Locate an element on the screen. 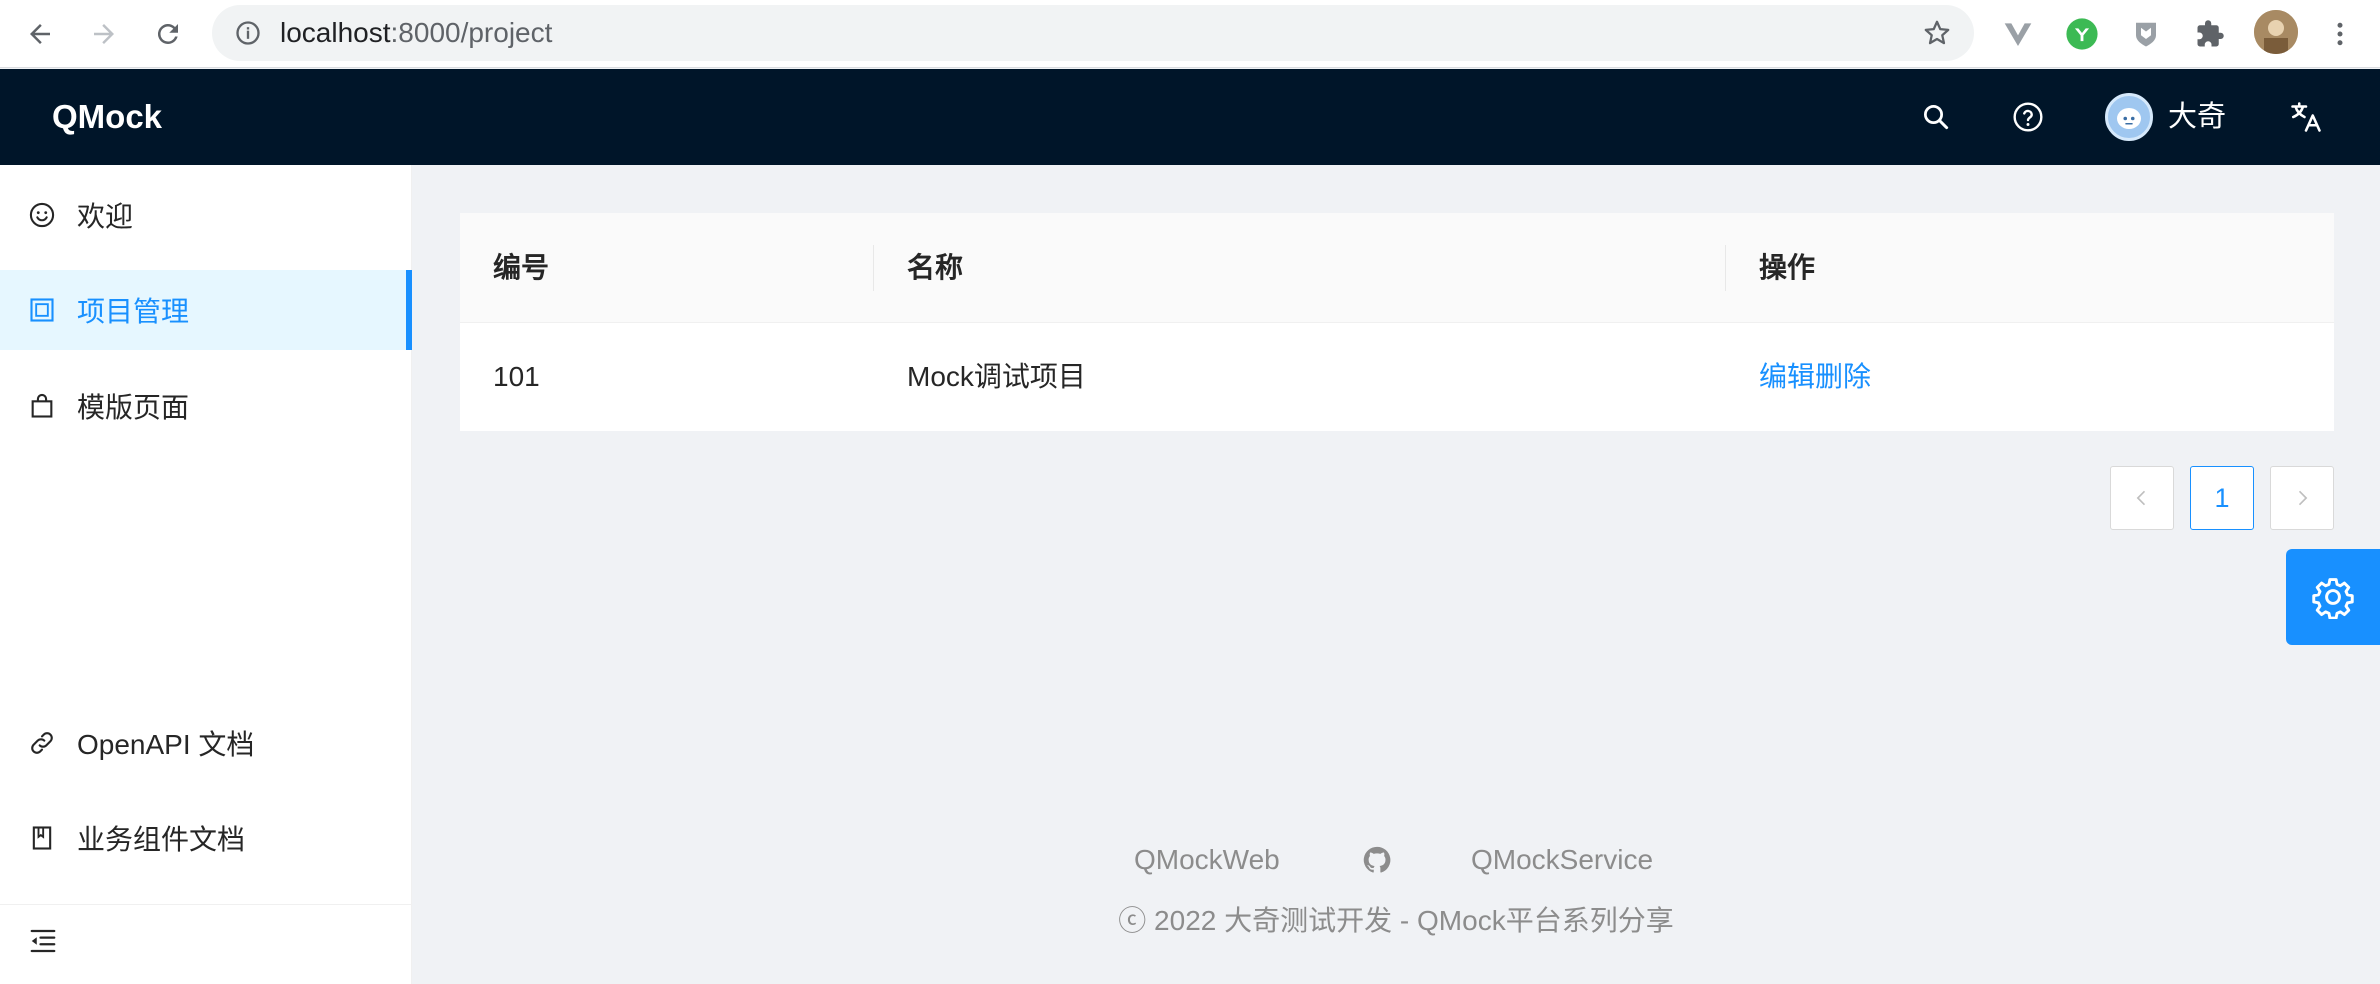 This screenshot has width=2380, height=984. sidebar-item-label: 模版页面 is located at coordinates (133, 407).